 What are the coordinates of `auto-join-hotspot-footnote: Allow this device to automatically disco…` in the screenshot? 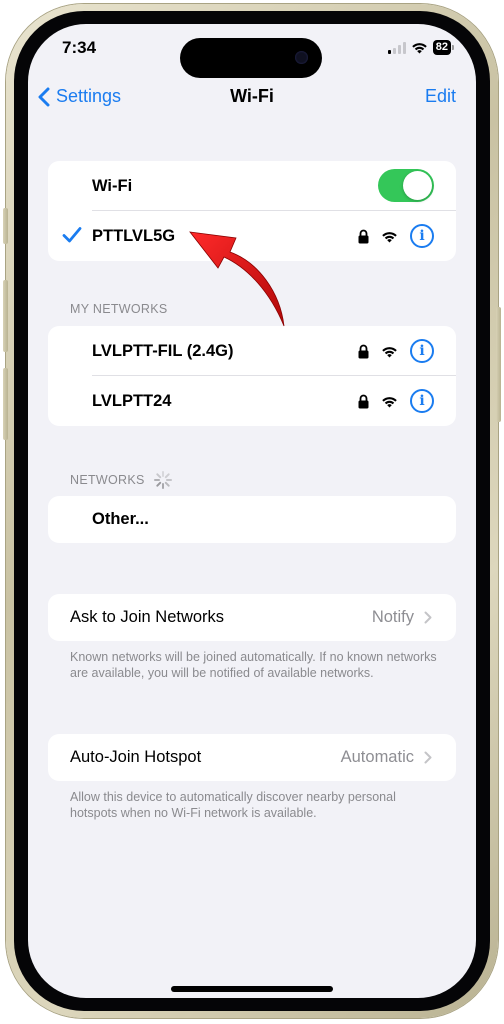 It's located at (233, 805).